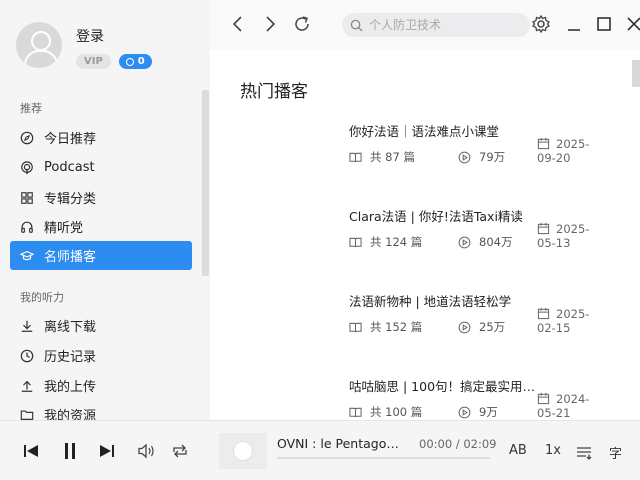  I want to click on sidebar-item-label: 专辑分类, so click(70, 199).